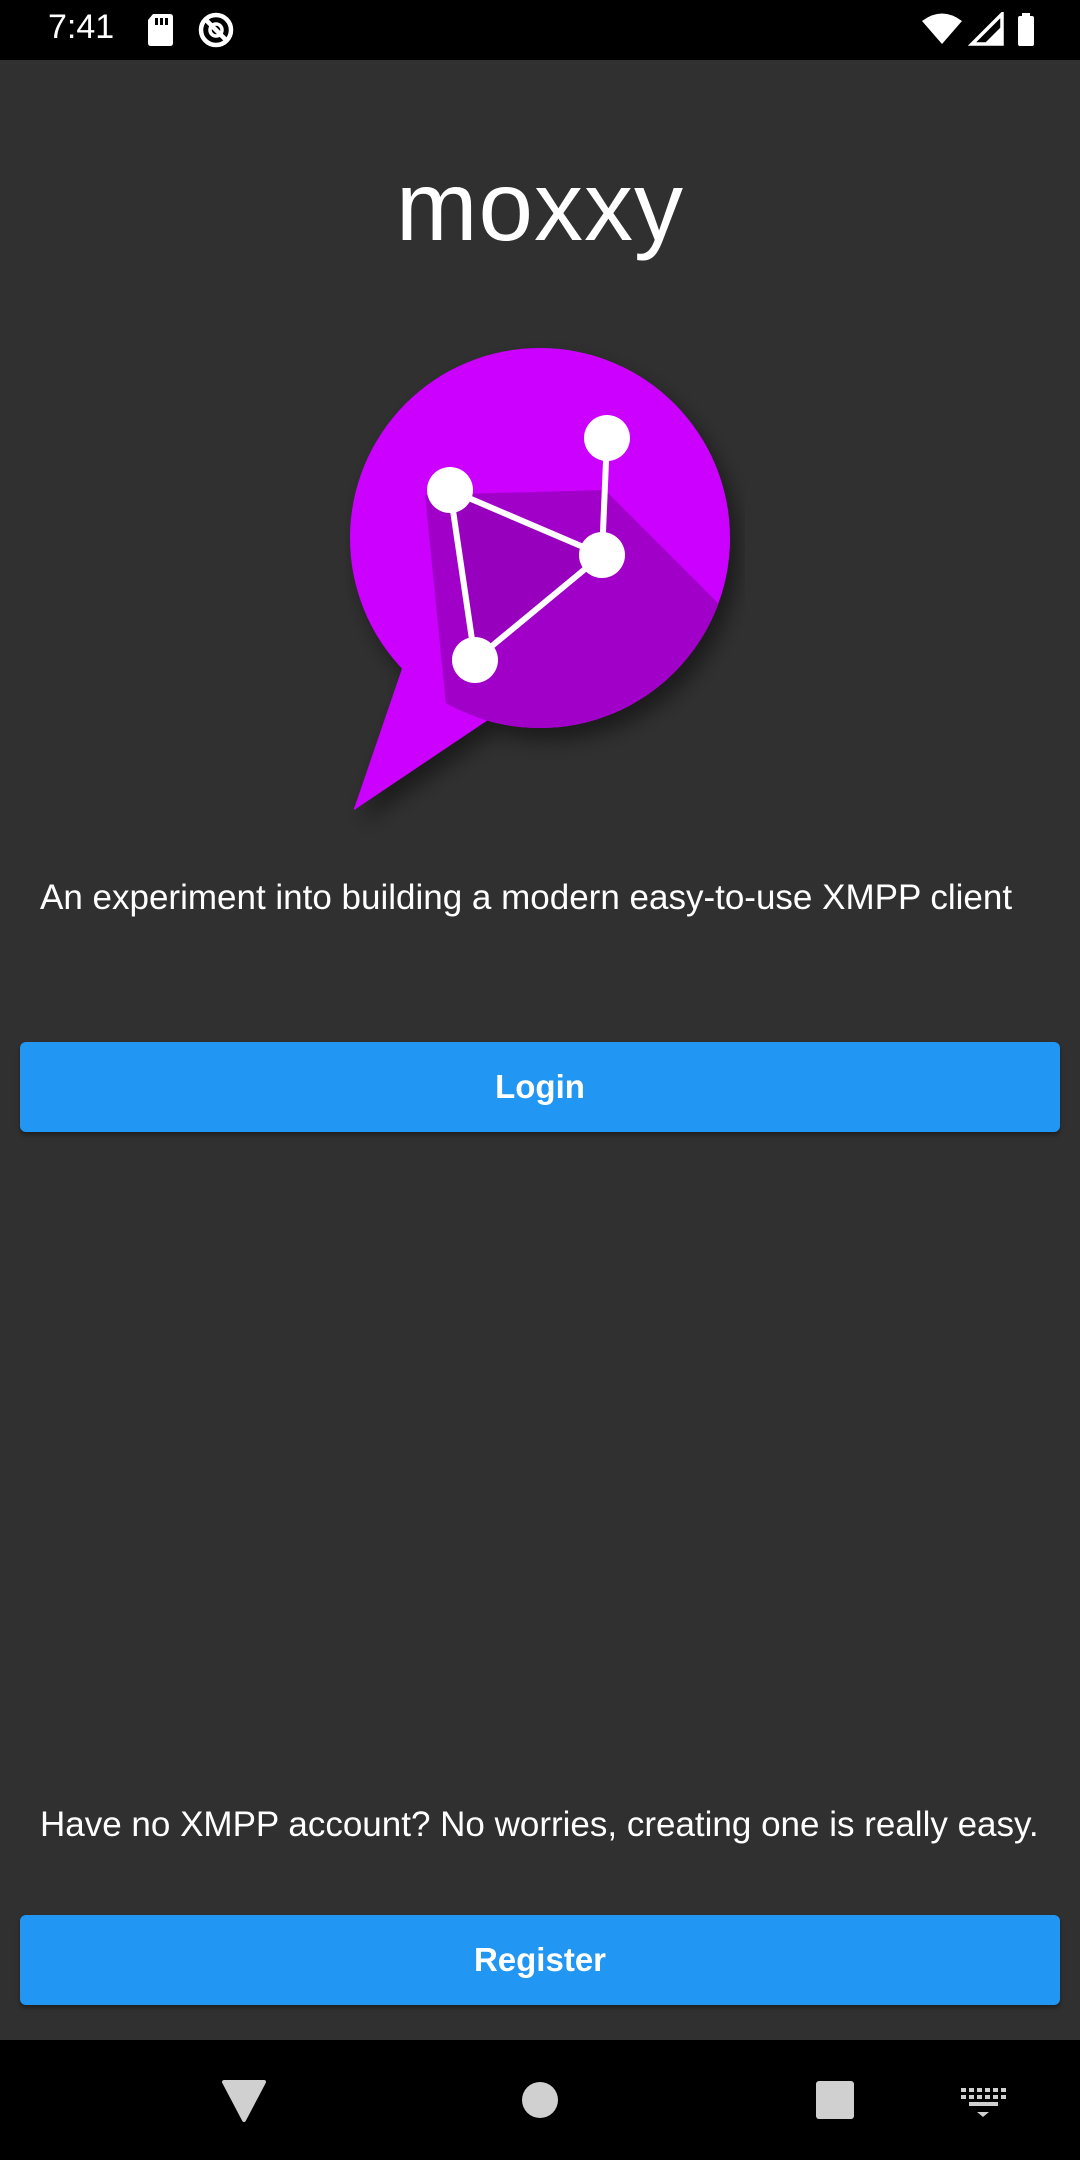 The image size is (1080, 2160). I want to click on register-button: Register, so click(540, 1960).